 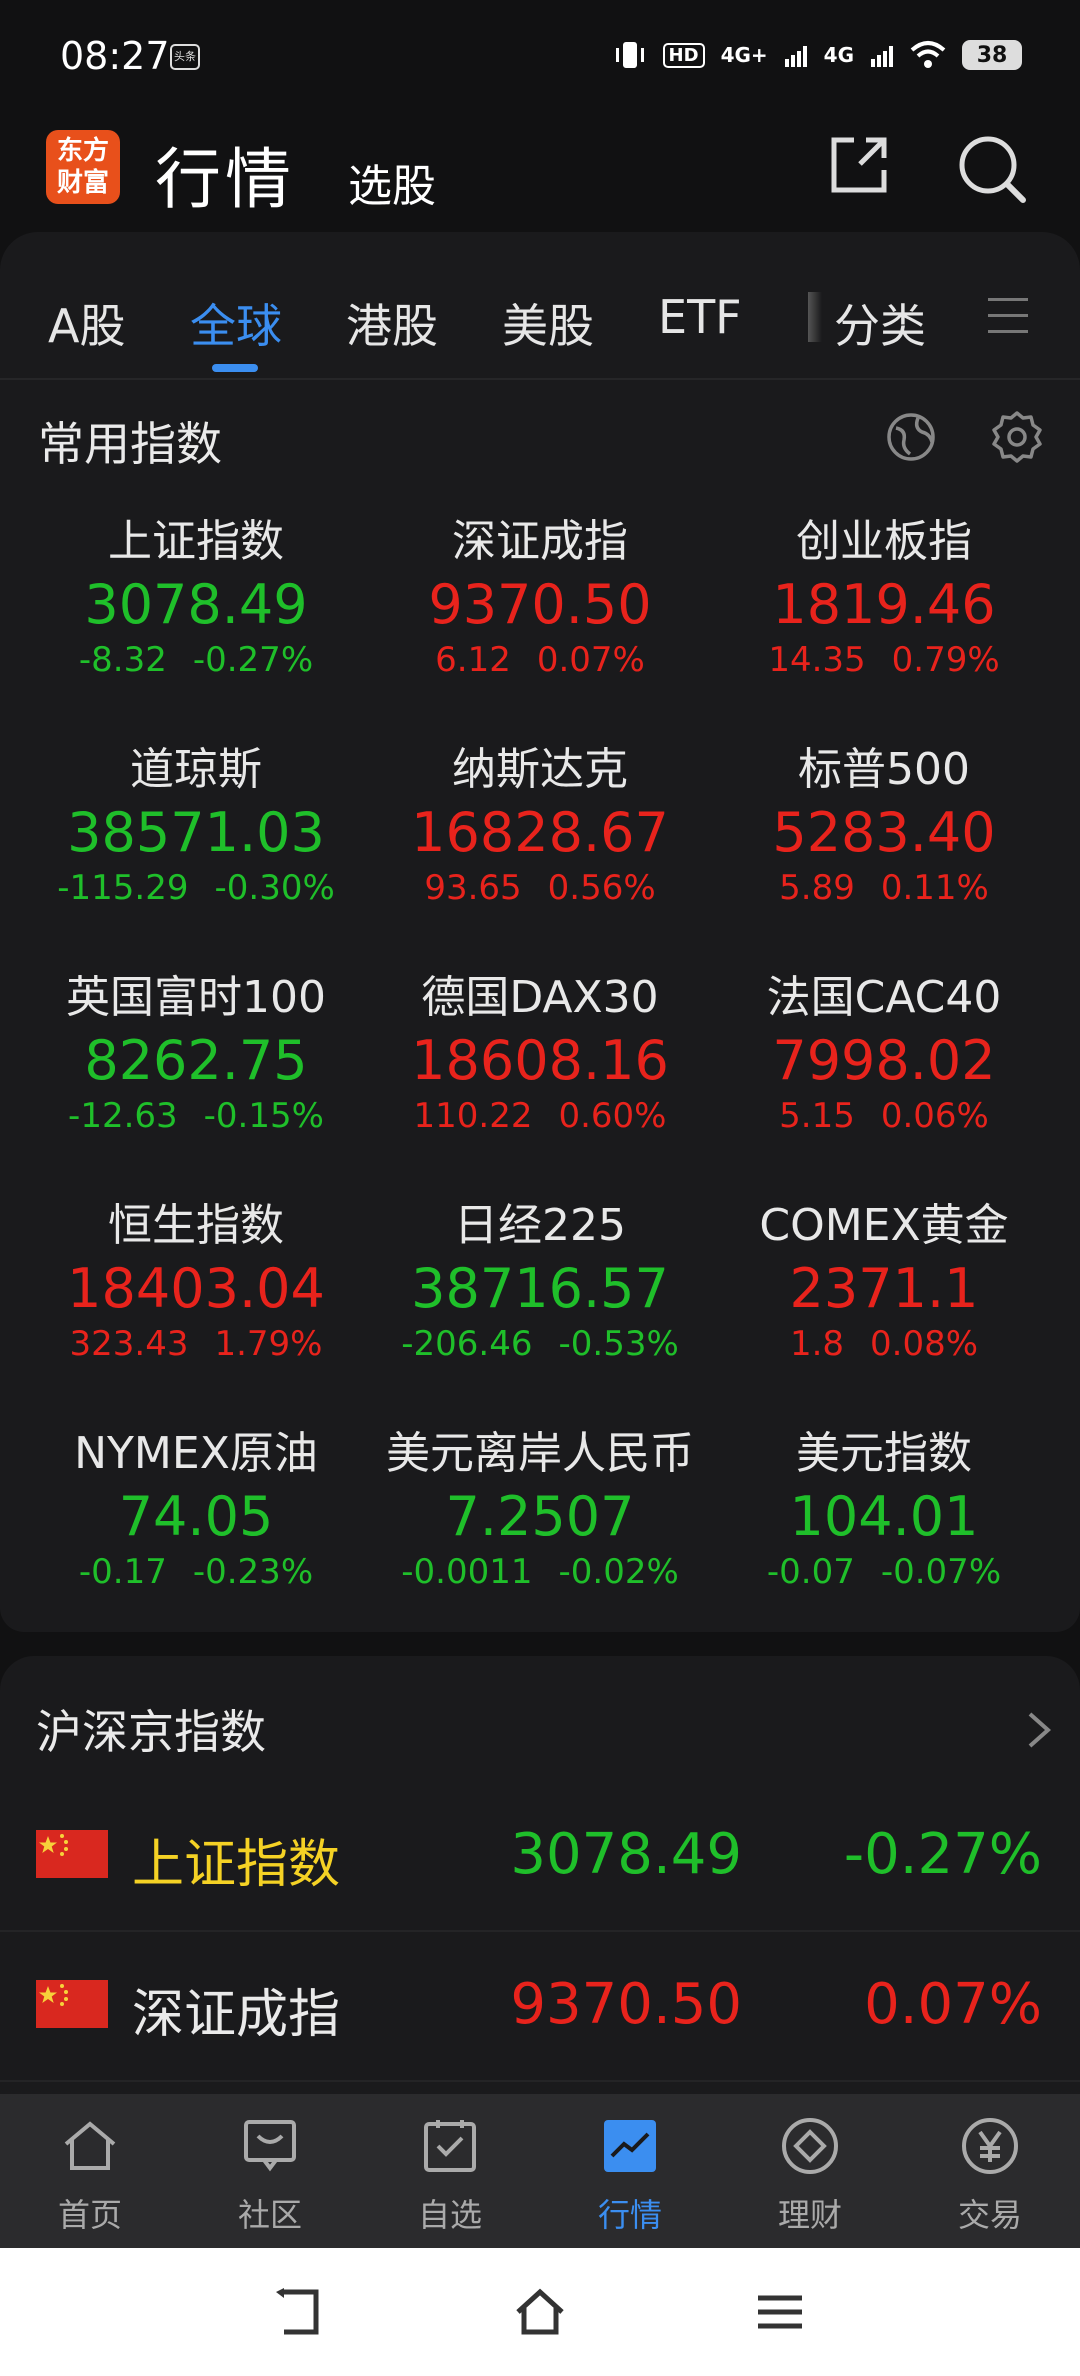 What do you see at coordinates (884, 1453) in the screenshot?
I see `index-name: 美元指数` at bounding box center [884, 1453].